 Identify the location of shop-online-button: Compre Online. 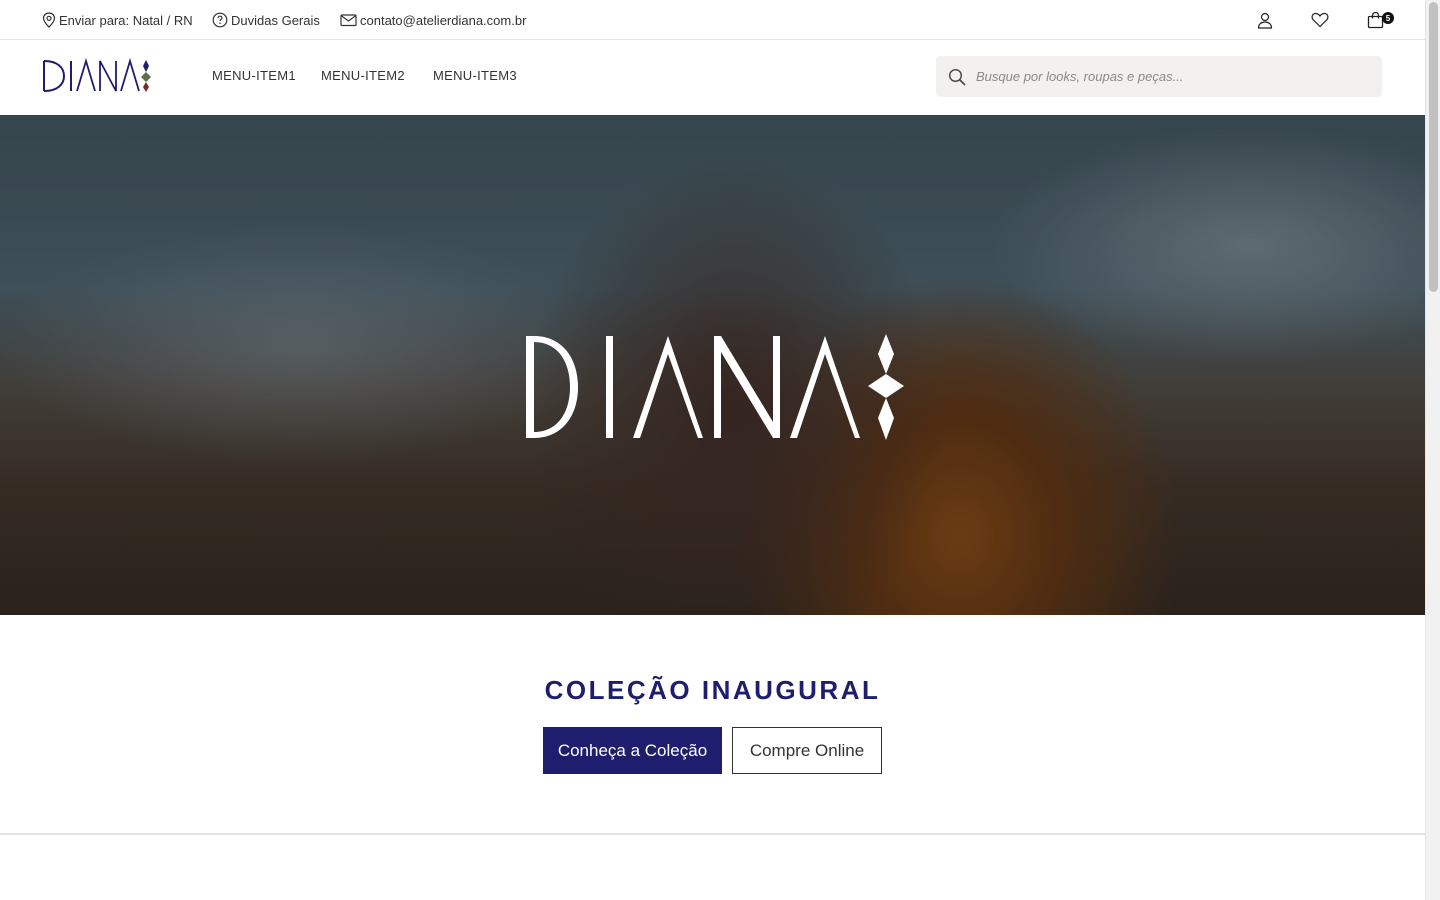
(807, 750).